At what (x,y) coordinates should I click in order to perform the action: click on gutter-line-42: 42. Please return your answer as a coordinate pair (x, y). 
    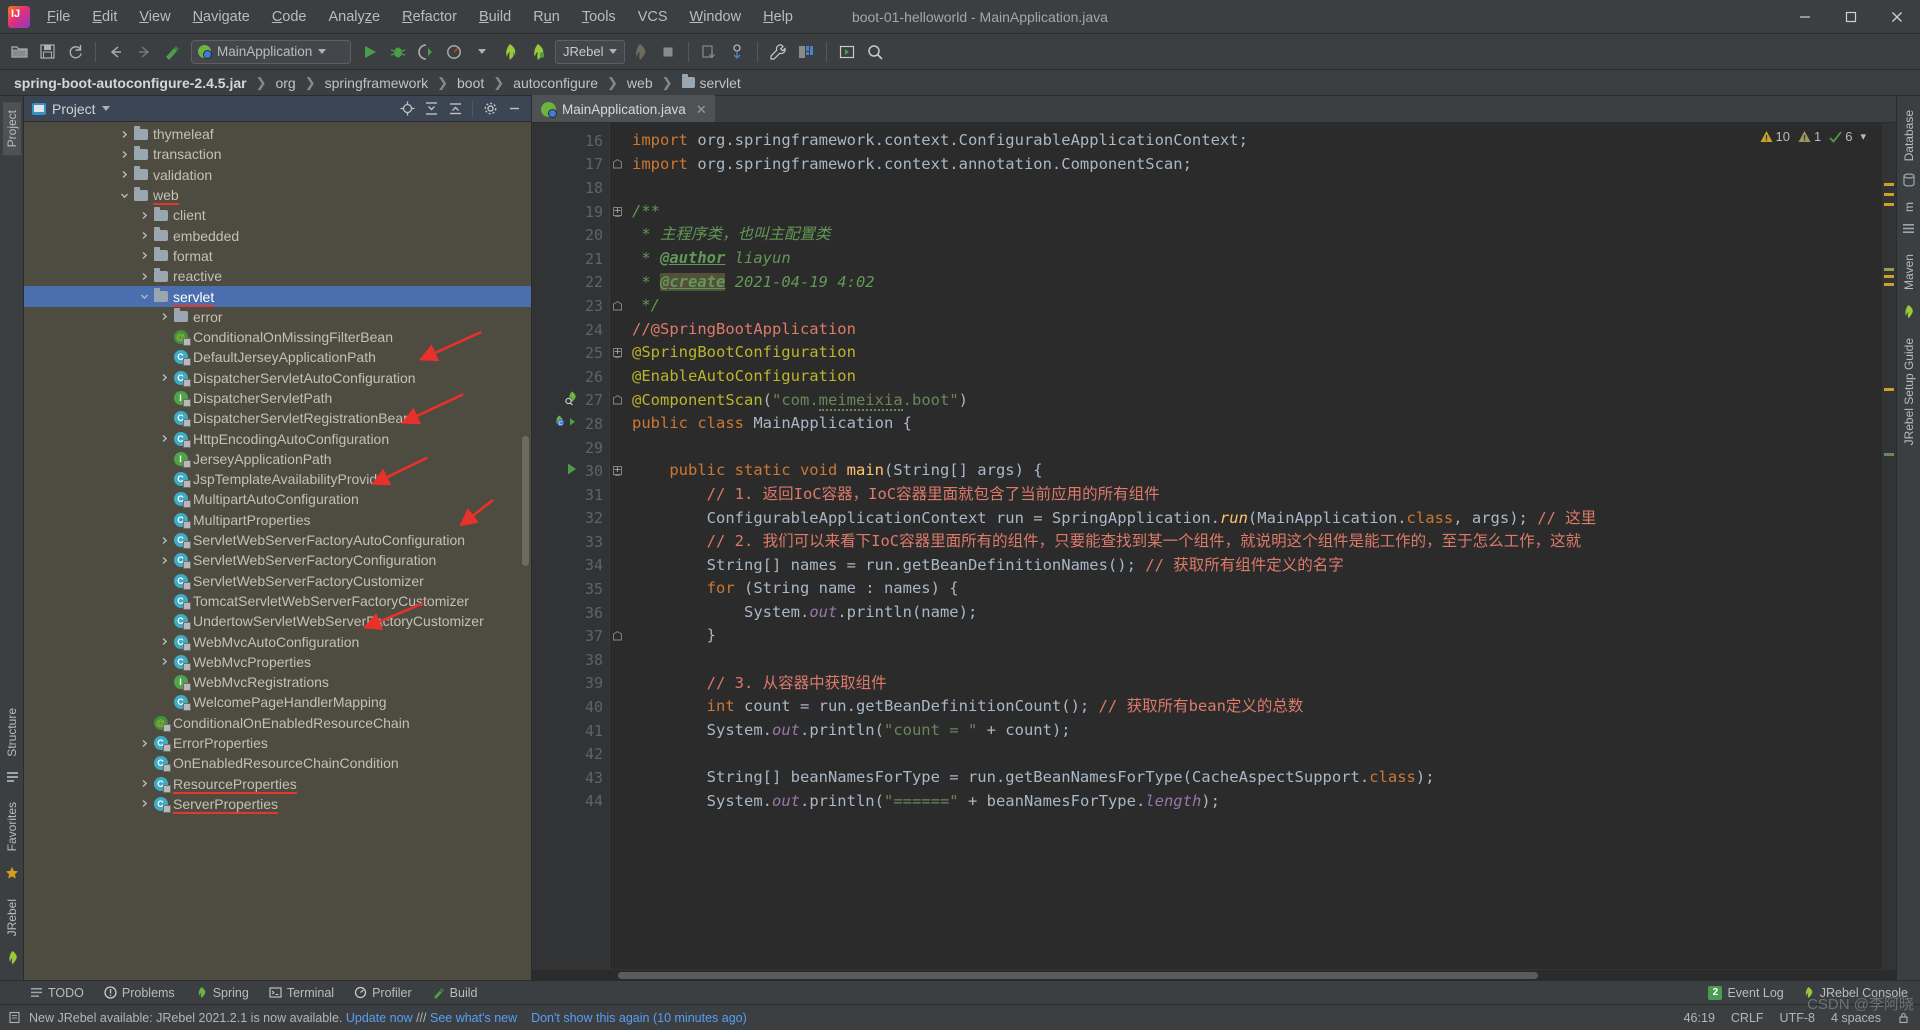
    Looking at the image, I should click on (570, 754).